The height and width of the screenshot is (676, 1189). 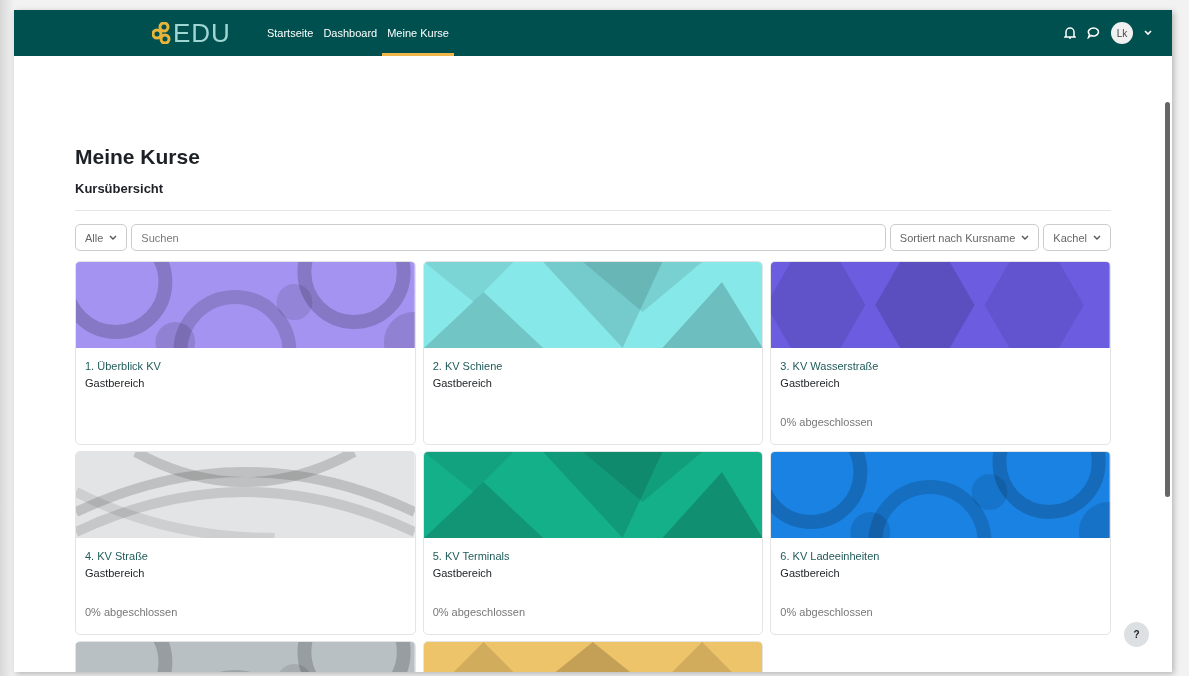 What do you see at coordinates (940, 556) in the screenshot?
I see `course-link: 6. KV Ladeeinheiten` at bounding box center [940, 556].